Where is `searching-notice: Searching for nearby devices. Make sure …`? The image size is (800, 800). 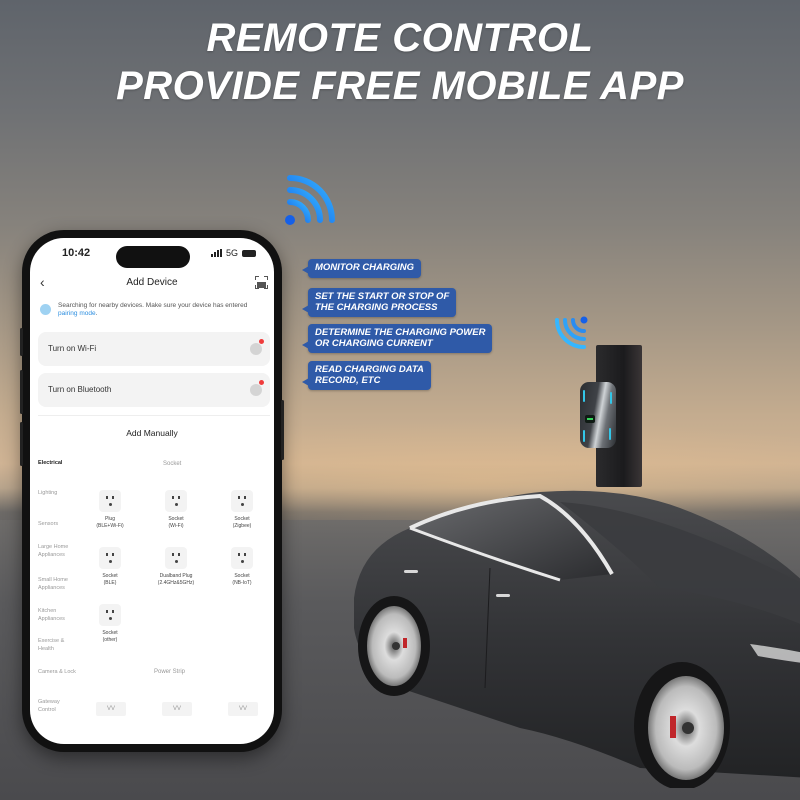
searching-notice: Searching for nearby devices. Make sure … is located at coordinates (153, 310).